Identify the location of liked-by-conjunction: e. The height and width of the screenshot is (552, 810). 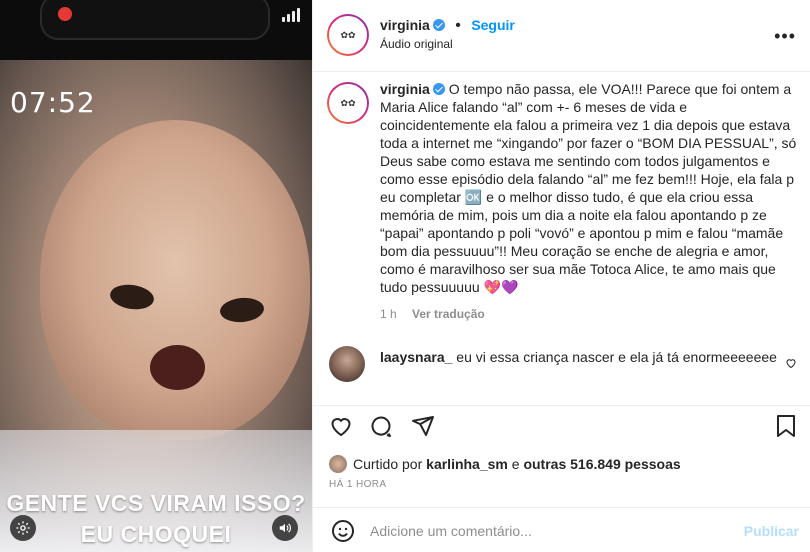
(515, 464).